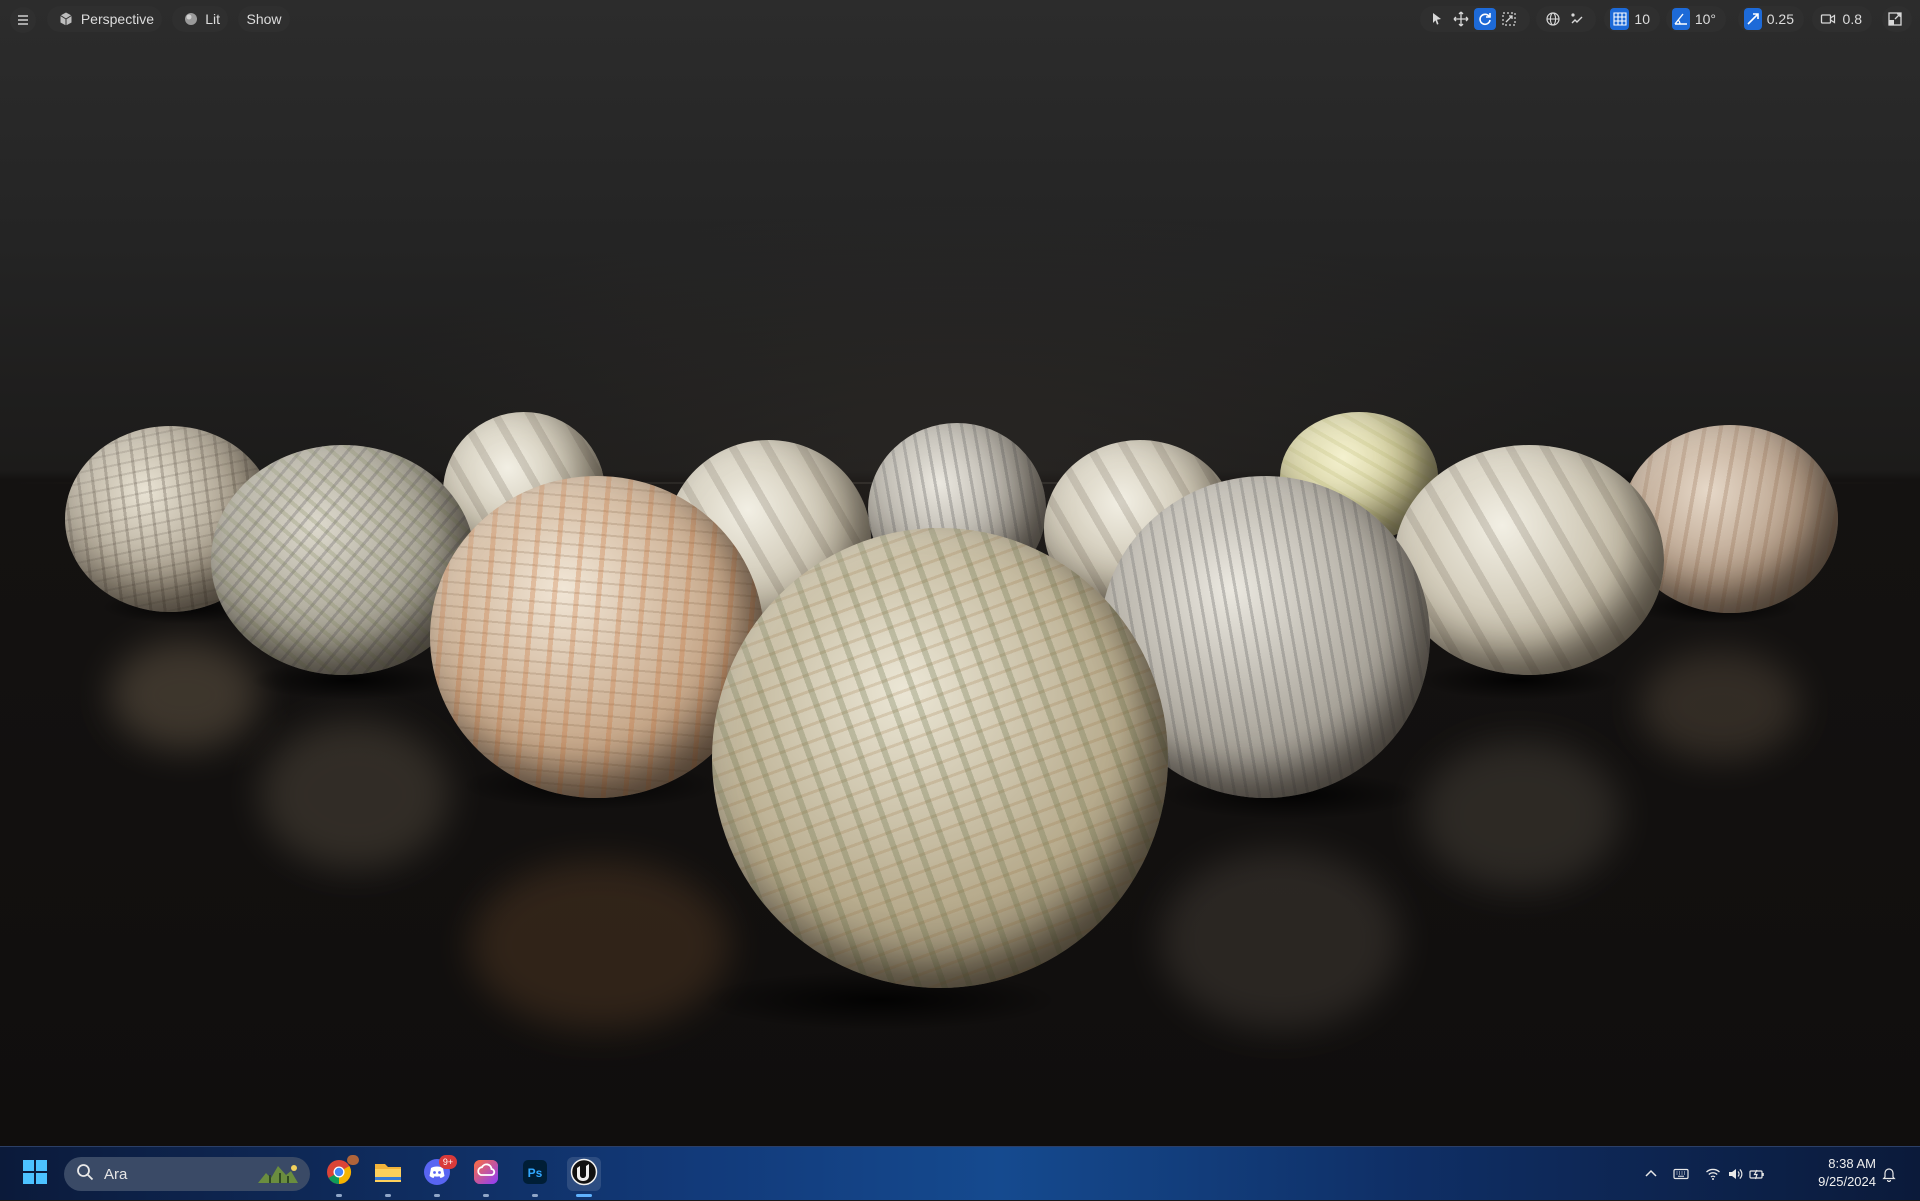 The image size is (1920, 1201). I want to click on maximize-viewport-icon, so click(1895, 19).